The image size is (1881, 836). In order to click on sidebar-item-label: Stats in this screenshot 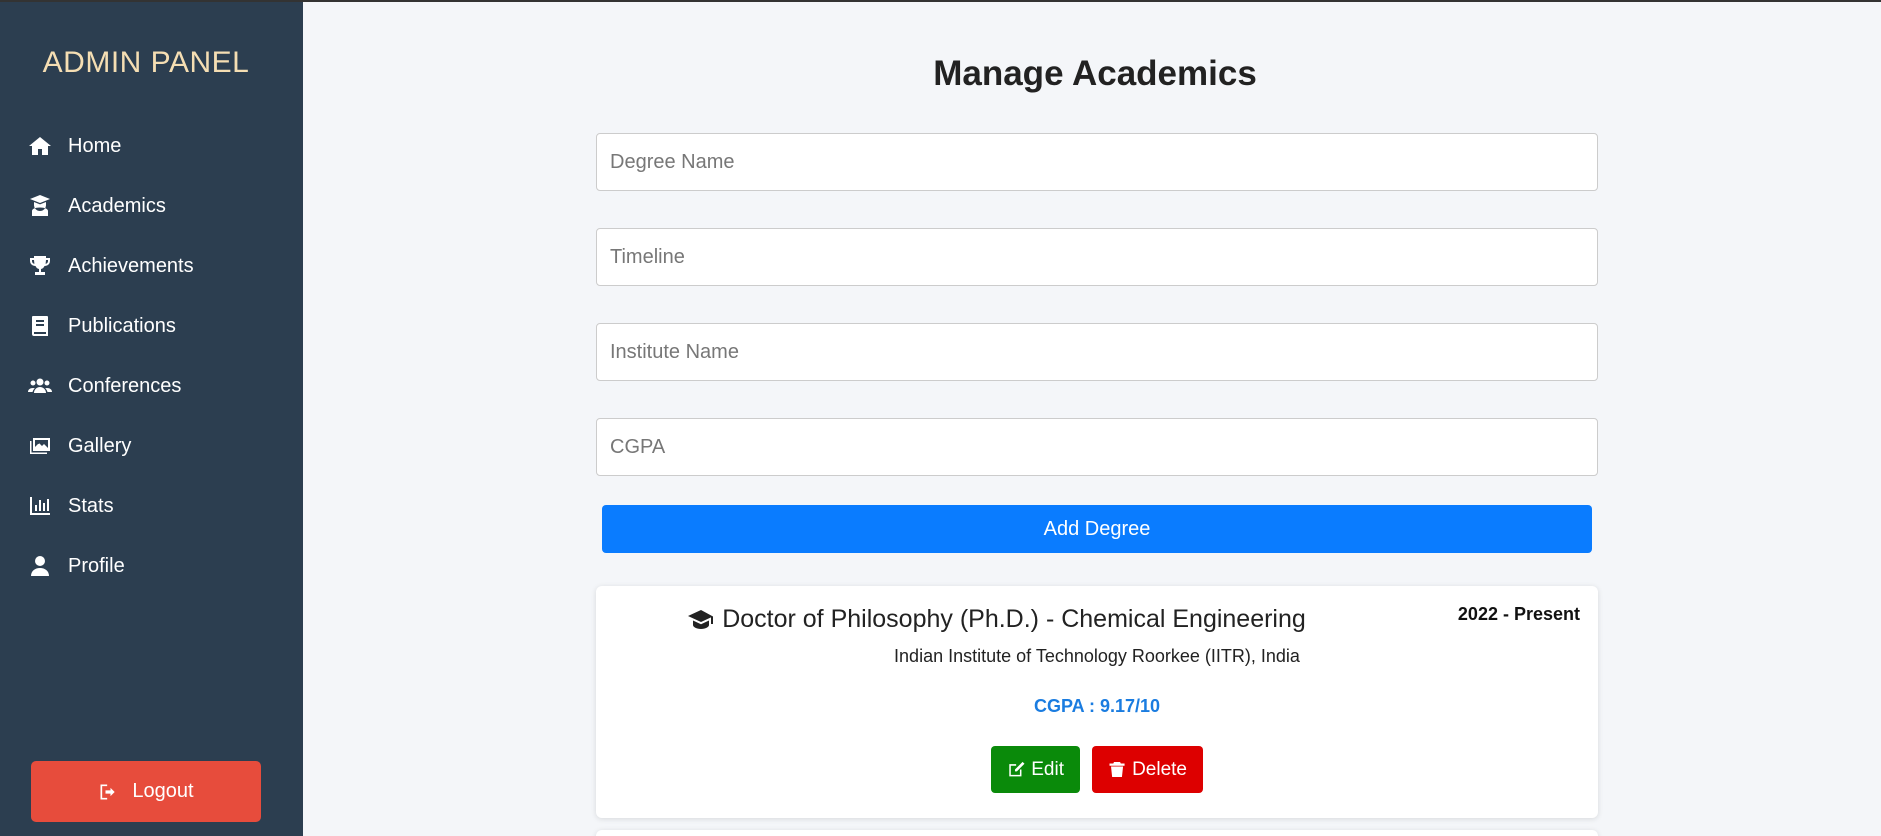, I will do `click(91, 505)`.